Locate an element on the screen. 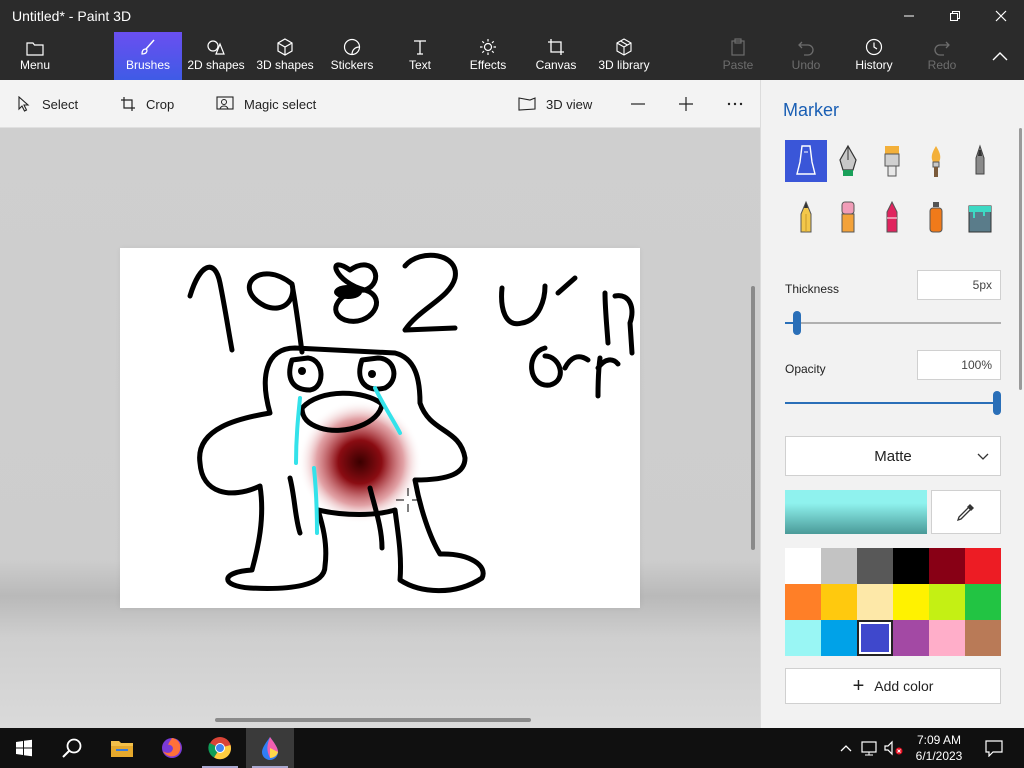 This screenshot has height=768, width=1024. current-color-swatch is located at coordinates (856, 512).